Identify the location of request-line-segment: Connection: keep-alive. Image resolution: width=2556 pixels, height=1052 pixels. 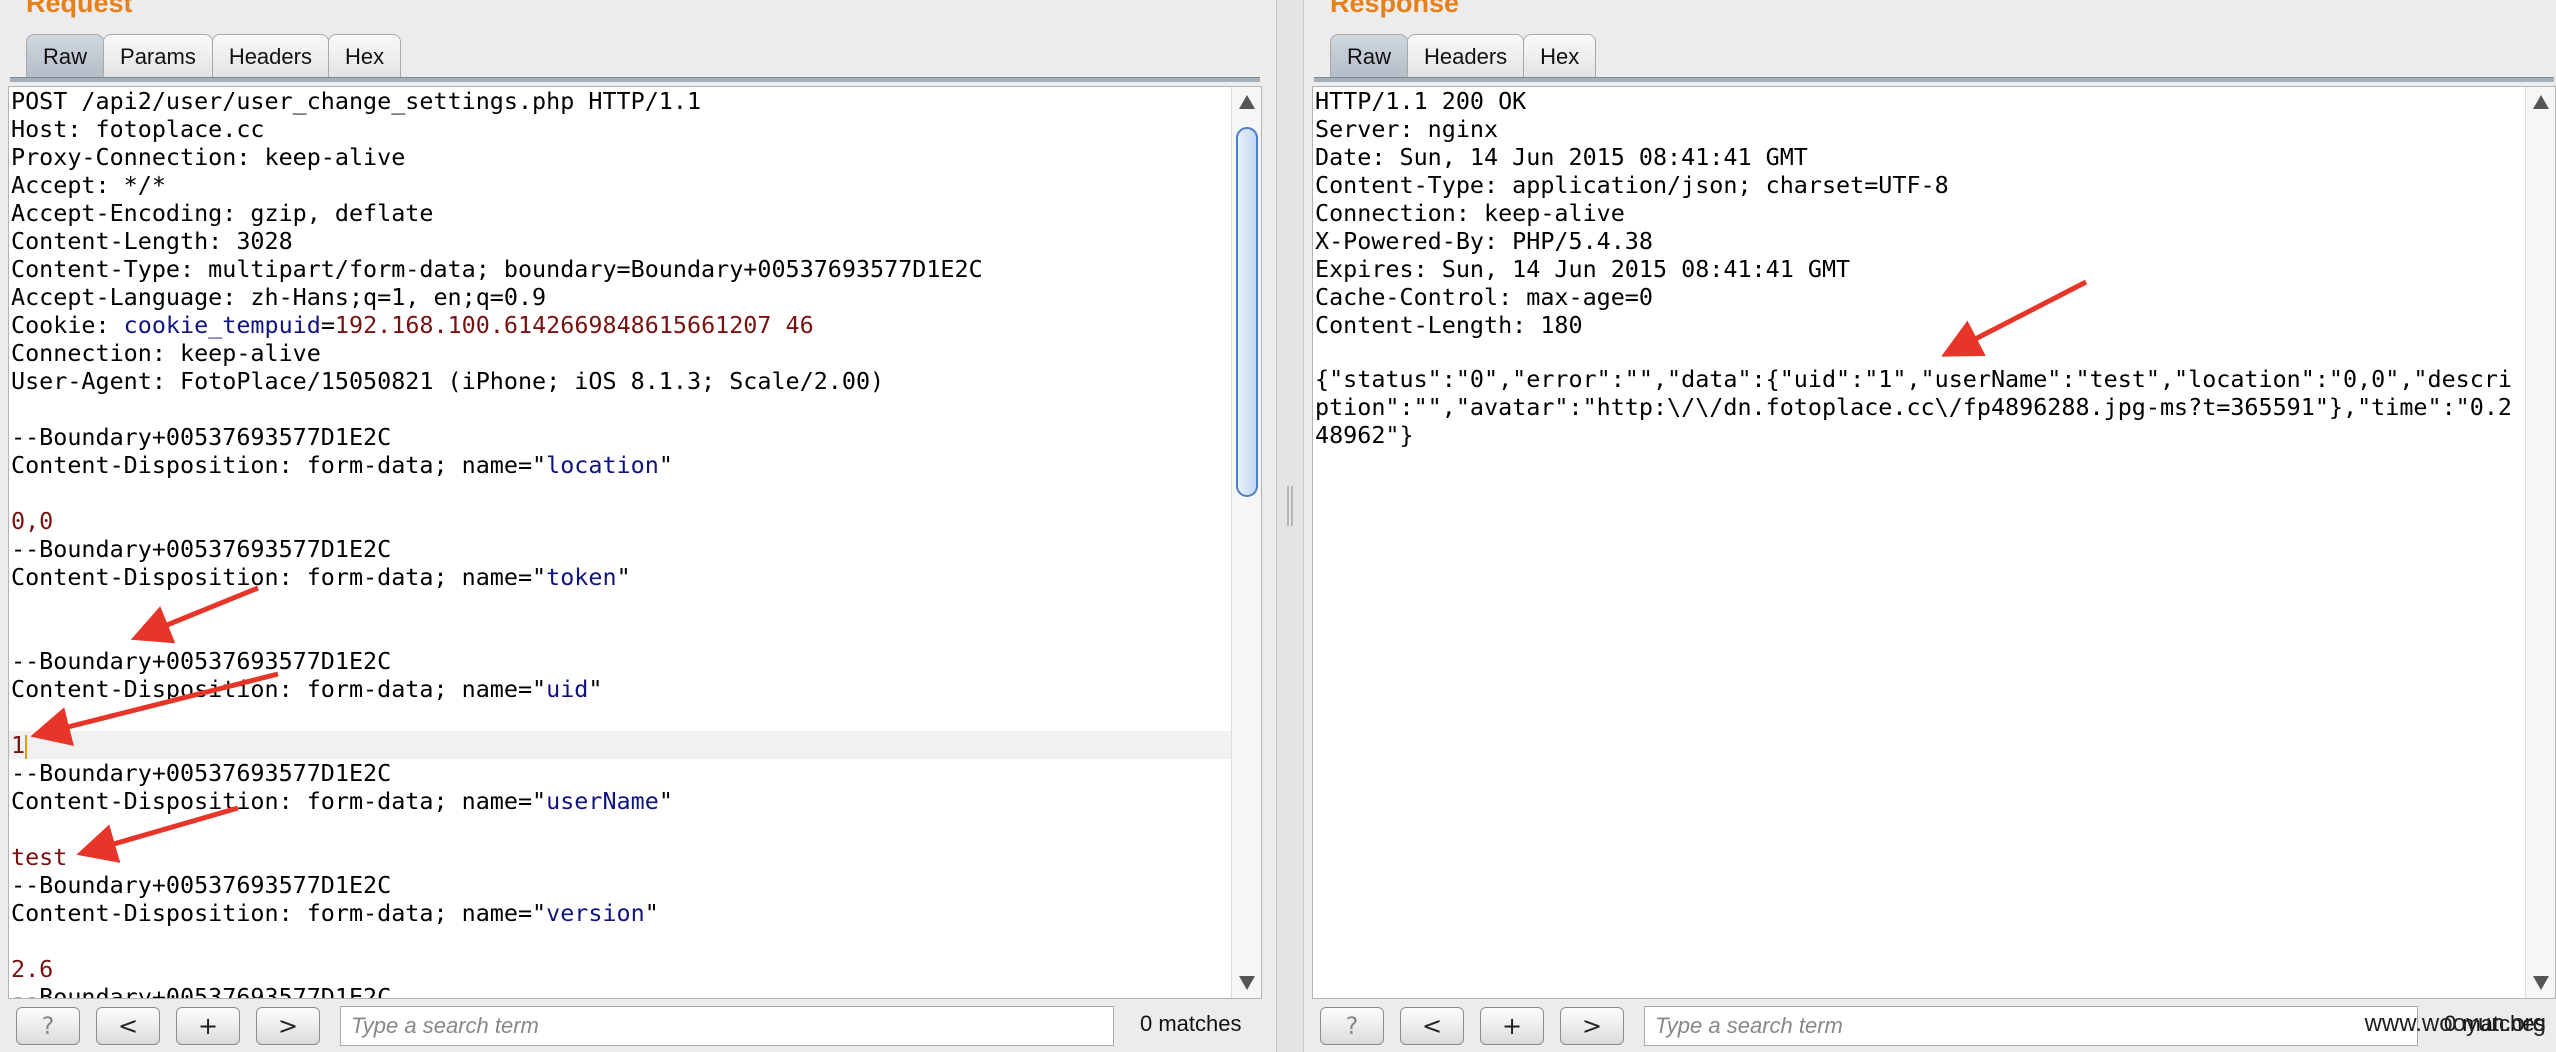
(166, 353).